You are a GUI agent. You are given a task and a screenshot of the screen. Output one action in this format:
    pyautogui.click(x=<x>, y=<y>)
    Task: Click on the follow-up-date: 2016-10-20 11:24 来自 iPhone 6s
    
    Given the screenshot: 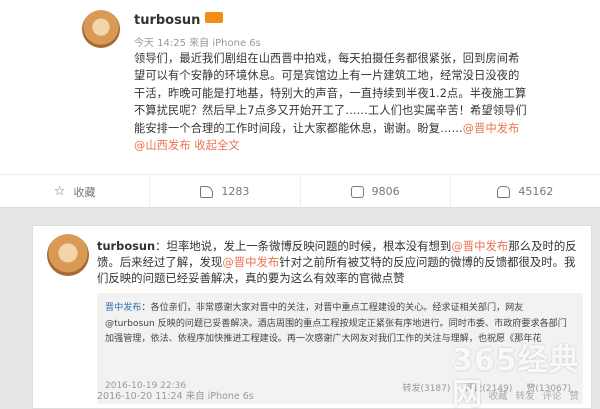 What is the action you would take?
    pyautogui.click(x=175, y=396)
    